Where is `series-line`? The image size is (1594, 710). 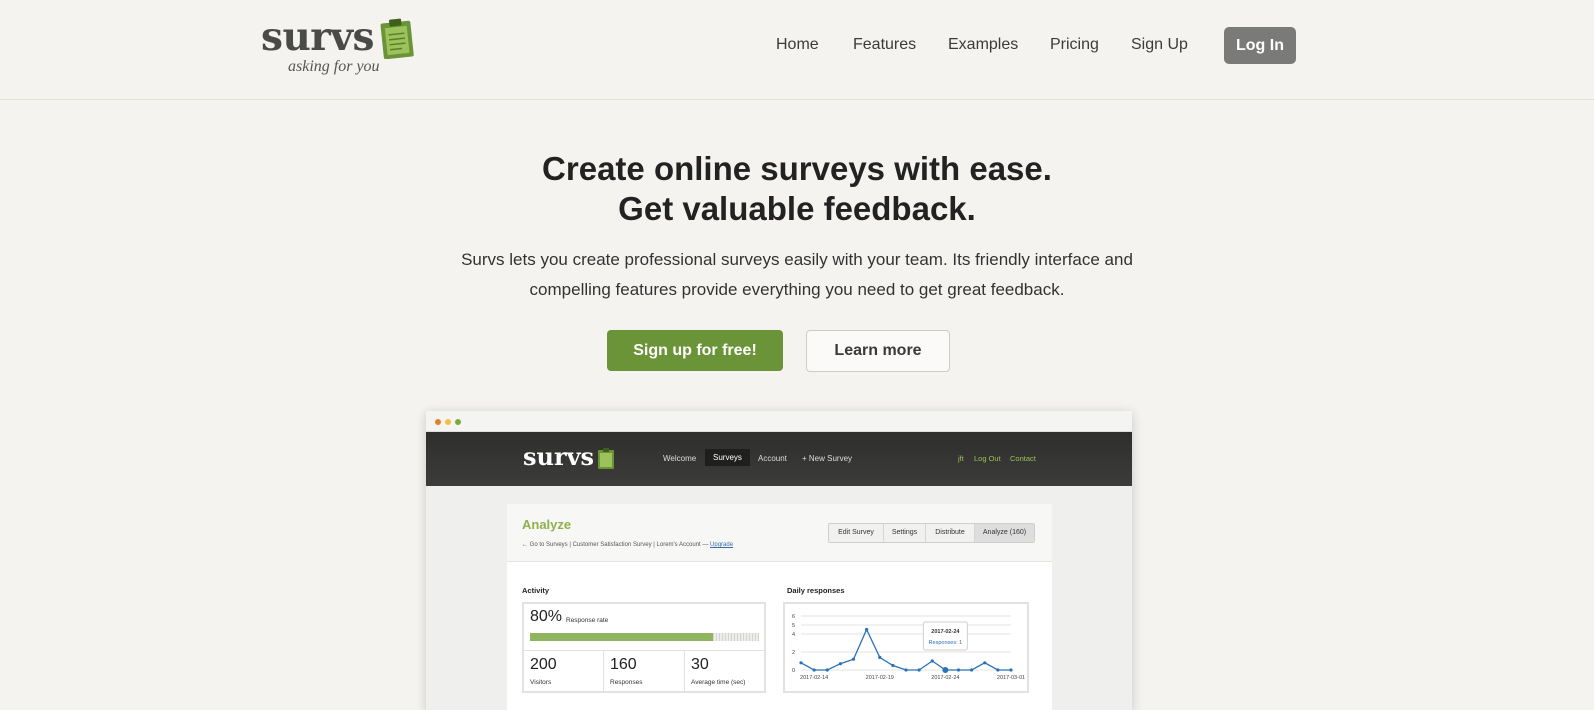
series-line is located at coordinates (905, 649).